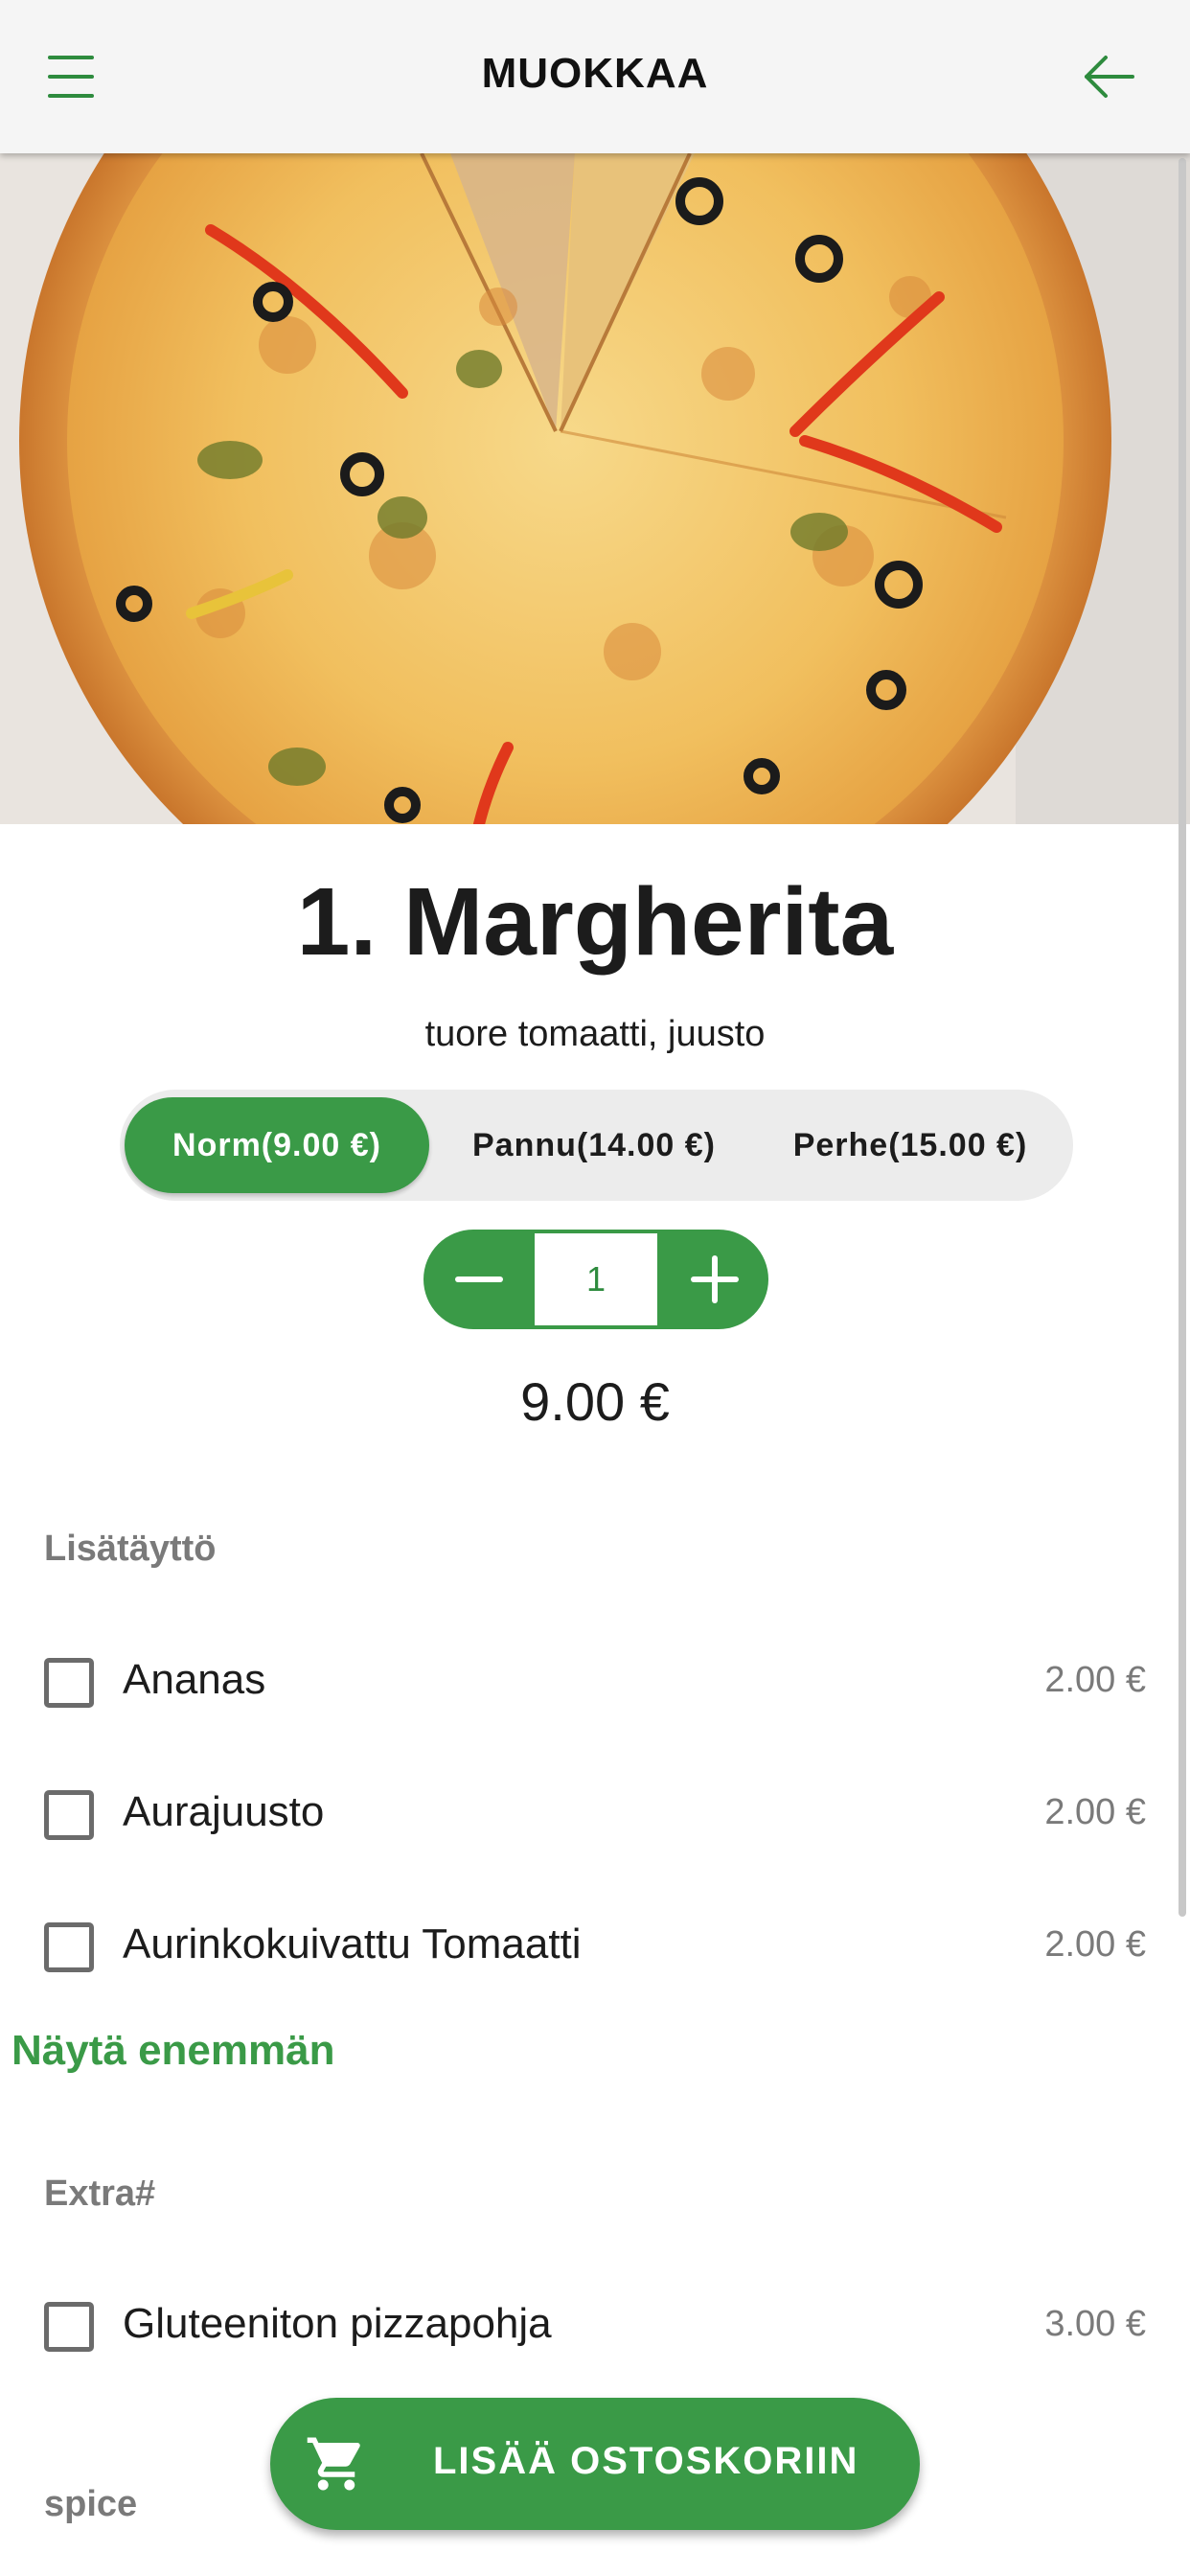 This screenshot has width=1190, height=2576. Describe the element at coordinates (911, 1145) in the screenshot. I see `size-option-perhe: Perhe(15.00 €)` at that location.